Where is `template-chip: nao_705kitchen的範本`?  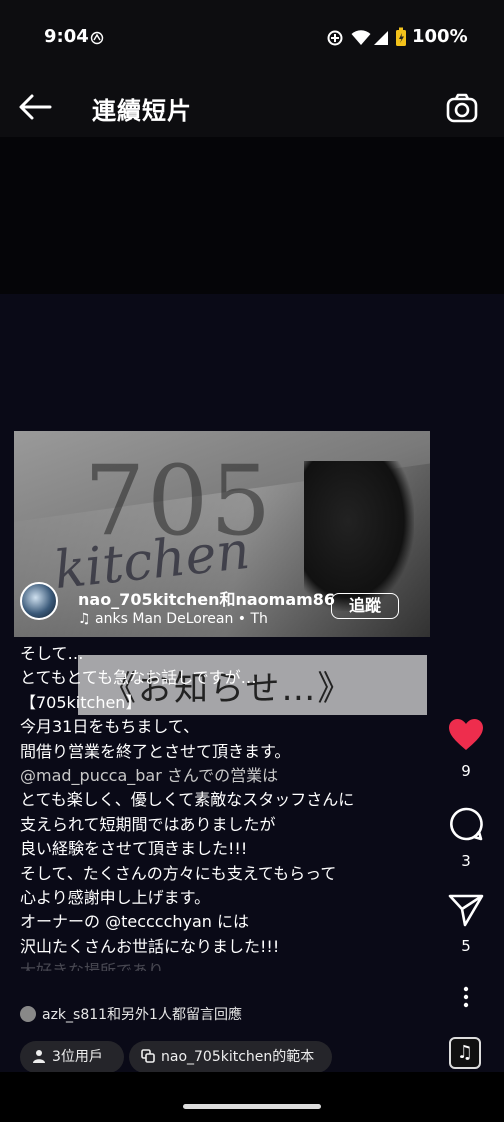
template-chip: nao_705kitchen的範本 is located at coordinates (230, 1057).